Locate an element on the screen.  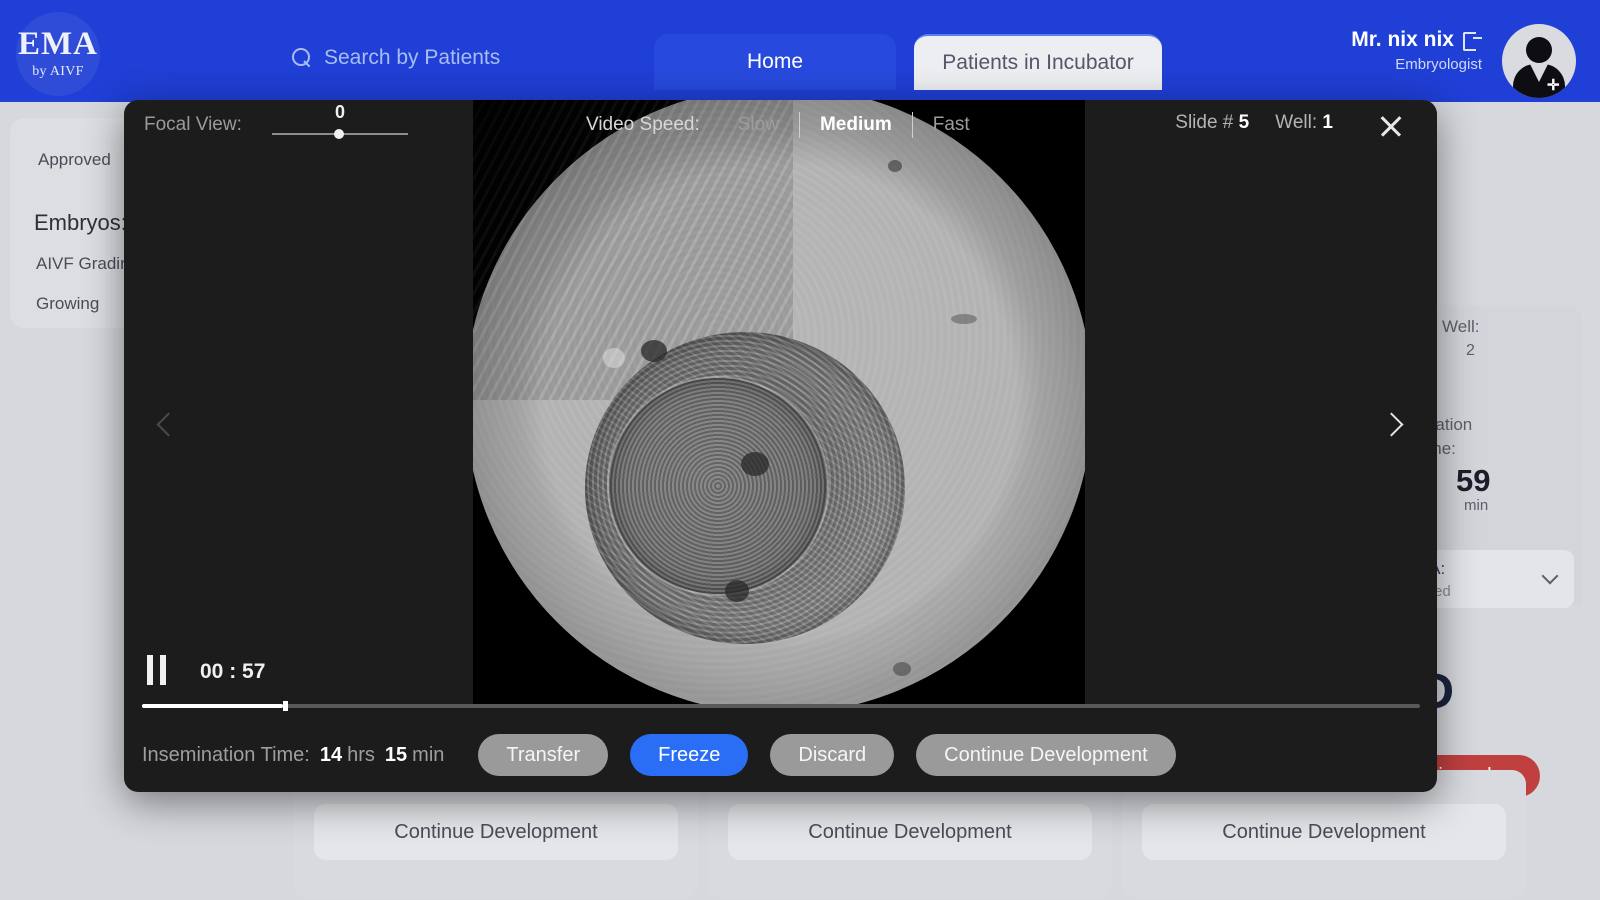
user-role-label: Embryologist is located at coordinates (1438, 64).